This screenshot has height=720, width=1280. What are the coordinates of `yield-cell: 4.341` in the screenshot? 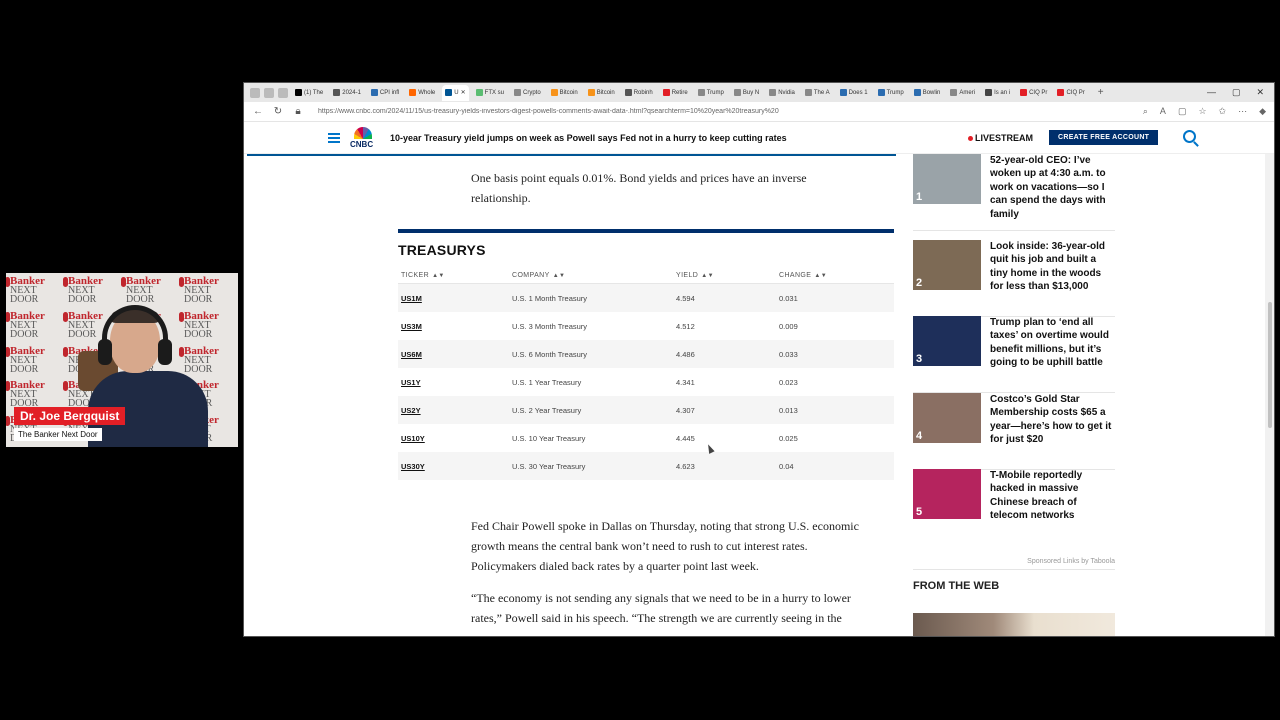 It's located at (685, 382).